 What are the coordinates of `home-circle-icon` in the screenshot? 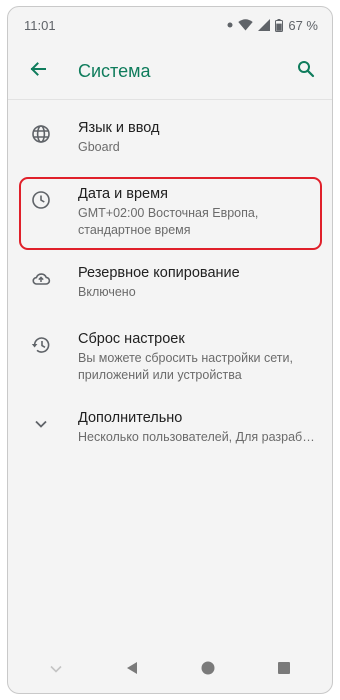 It's located at (208, 670).